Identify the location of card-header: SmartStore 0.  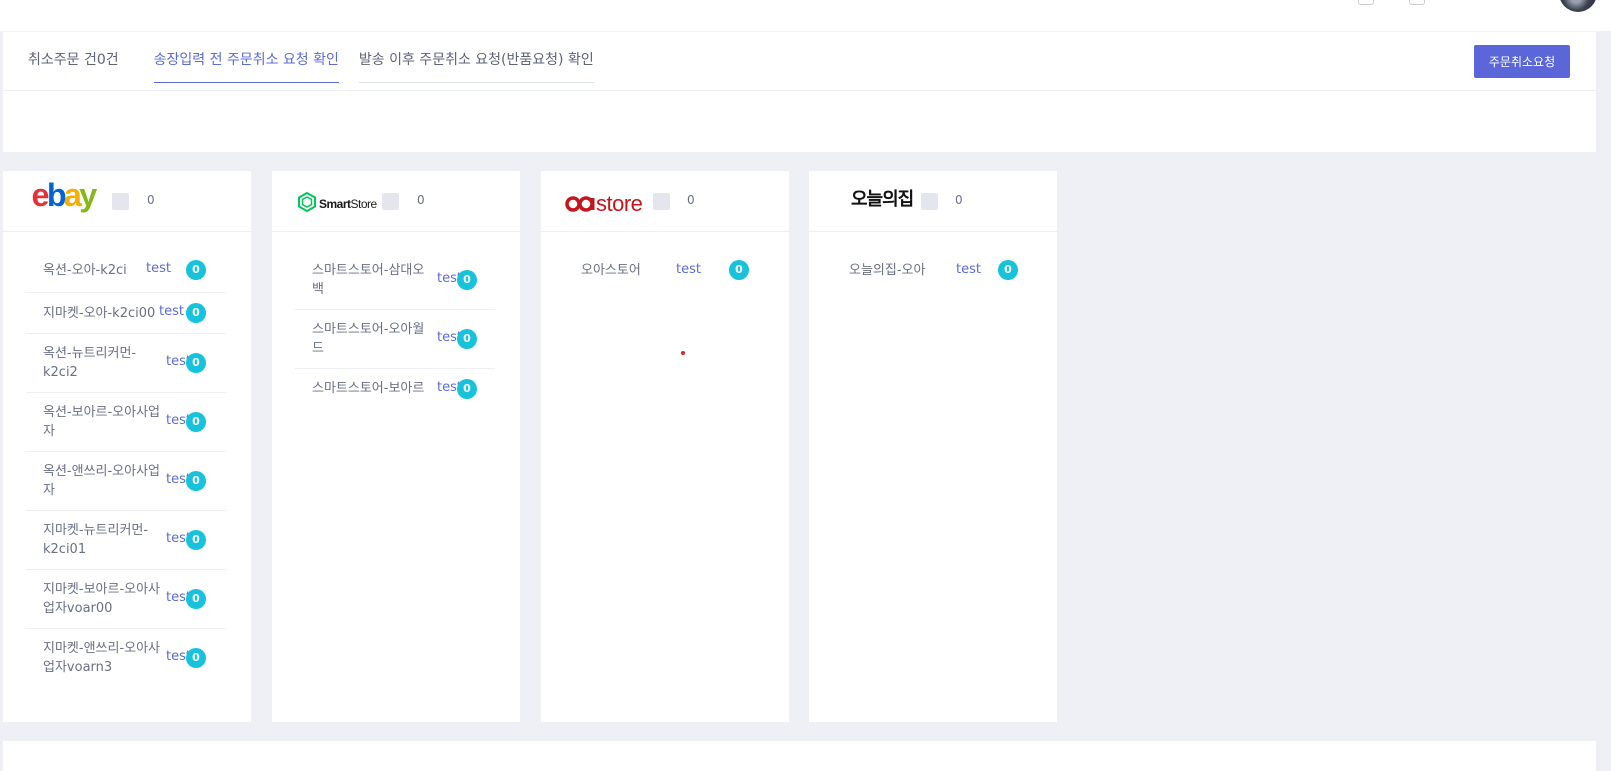
(396, 201).